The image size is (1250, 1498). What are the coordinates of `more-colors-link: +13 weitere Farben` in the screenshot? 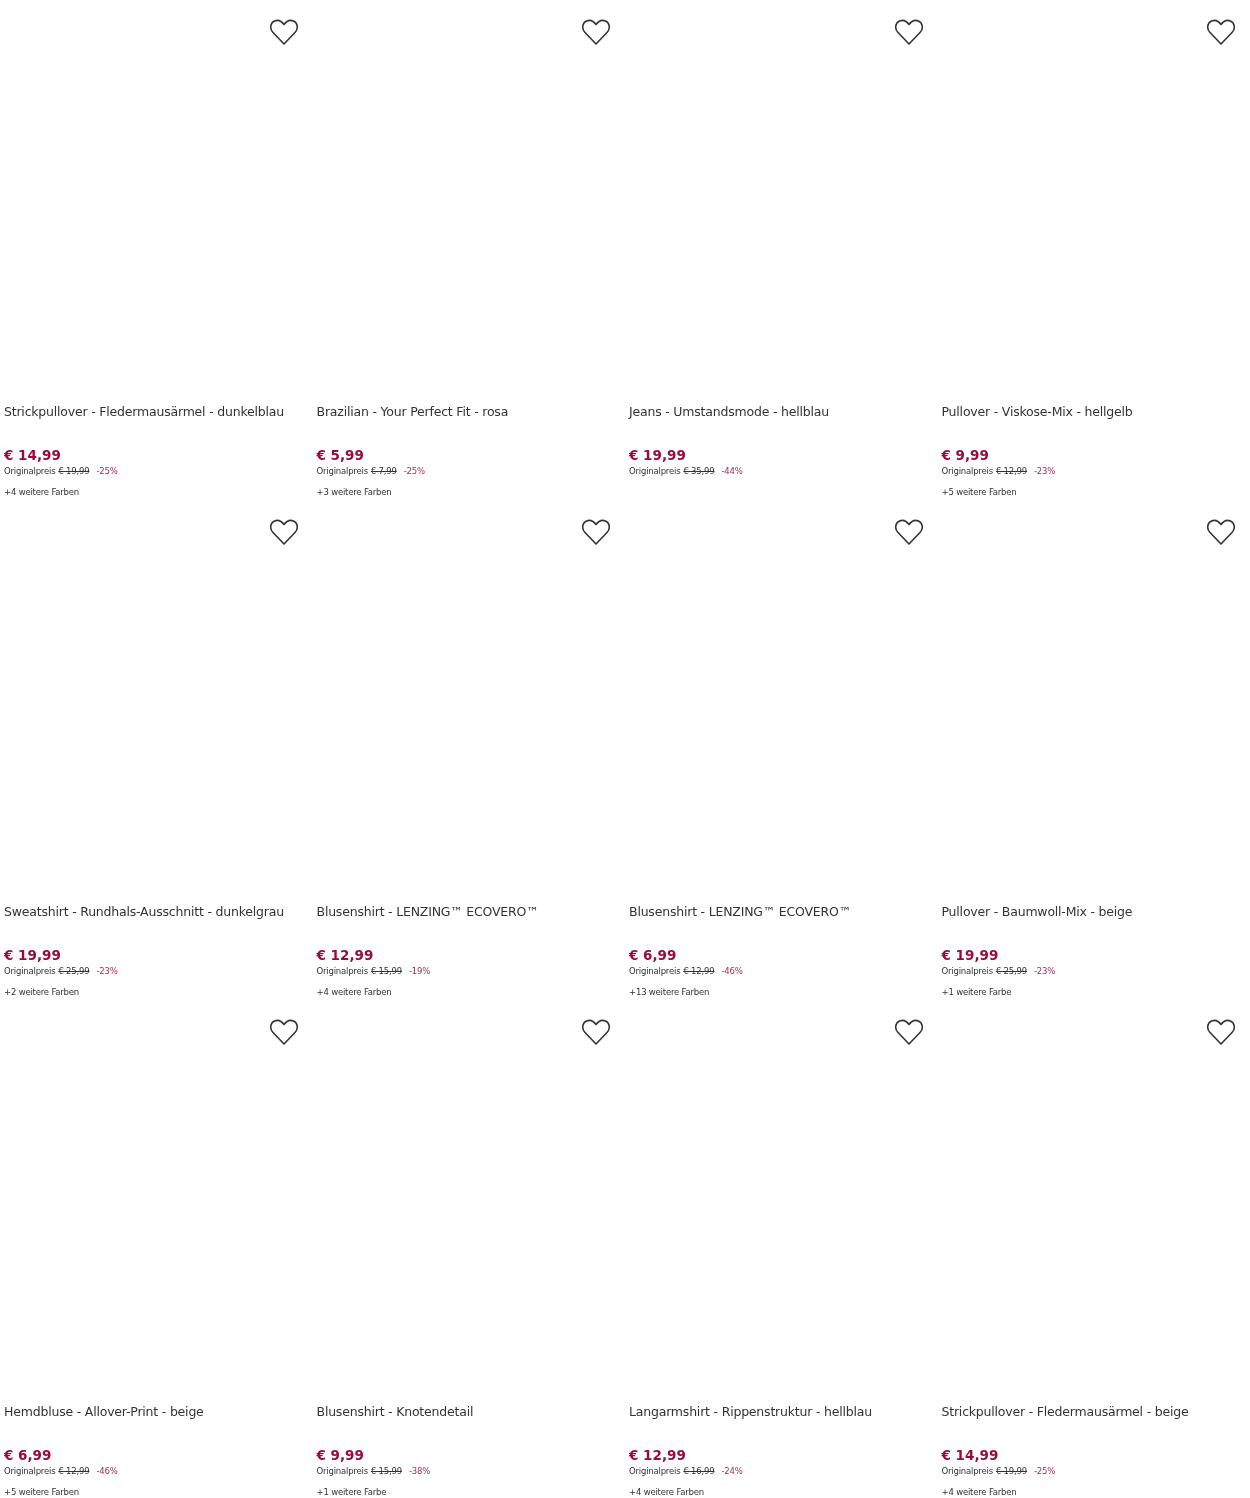 It's located at (669, 992).